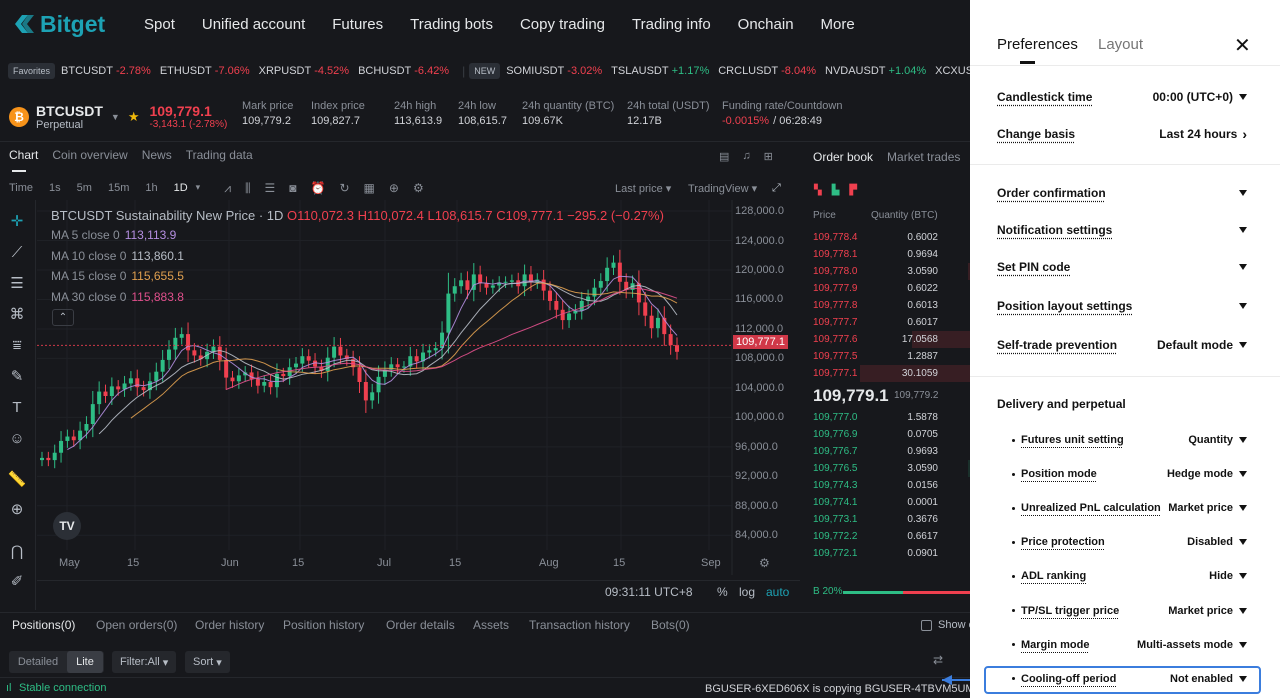 This screenshot has width=1280, height=698. Describe the element at coordinates (1122, 440) in the screenshot. I see `pref-subrow-futures-unit-setting: Futures unit setting Quantity` at that location.